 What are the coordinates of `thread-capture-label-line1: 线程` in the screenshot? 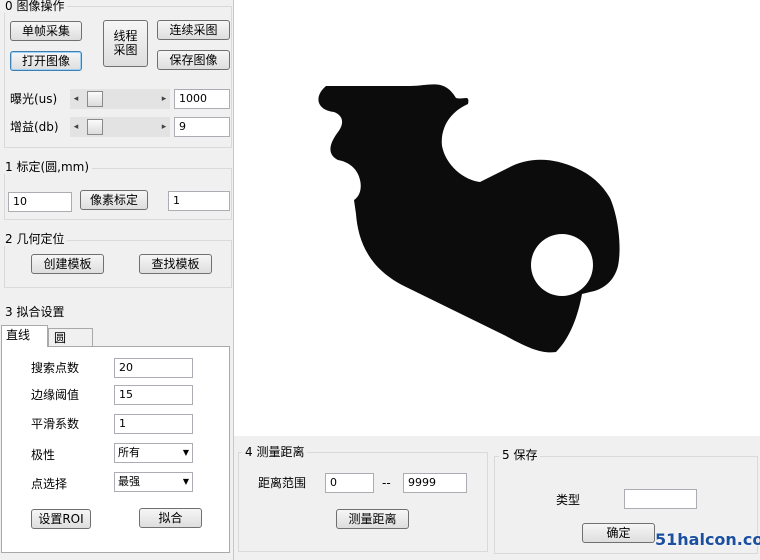 It's located at (125, 36).